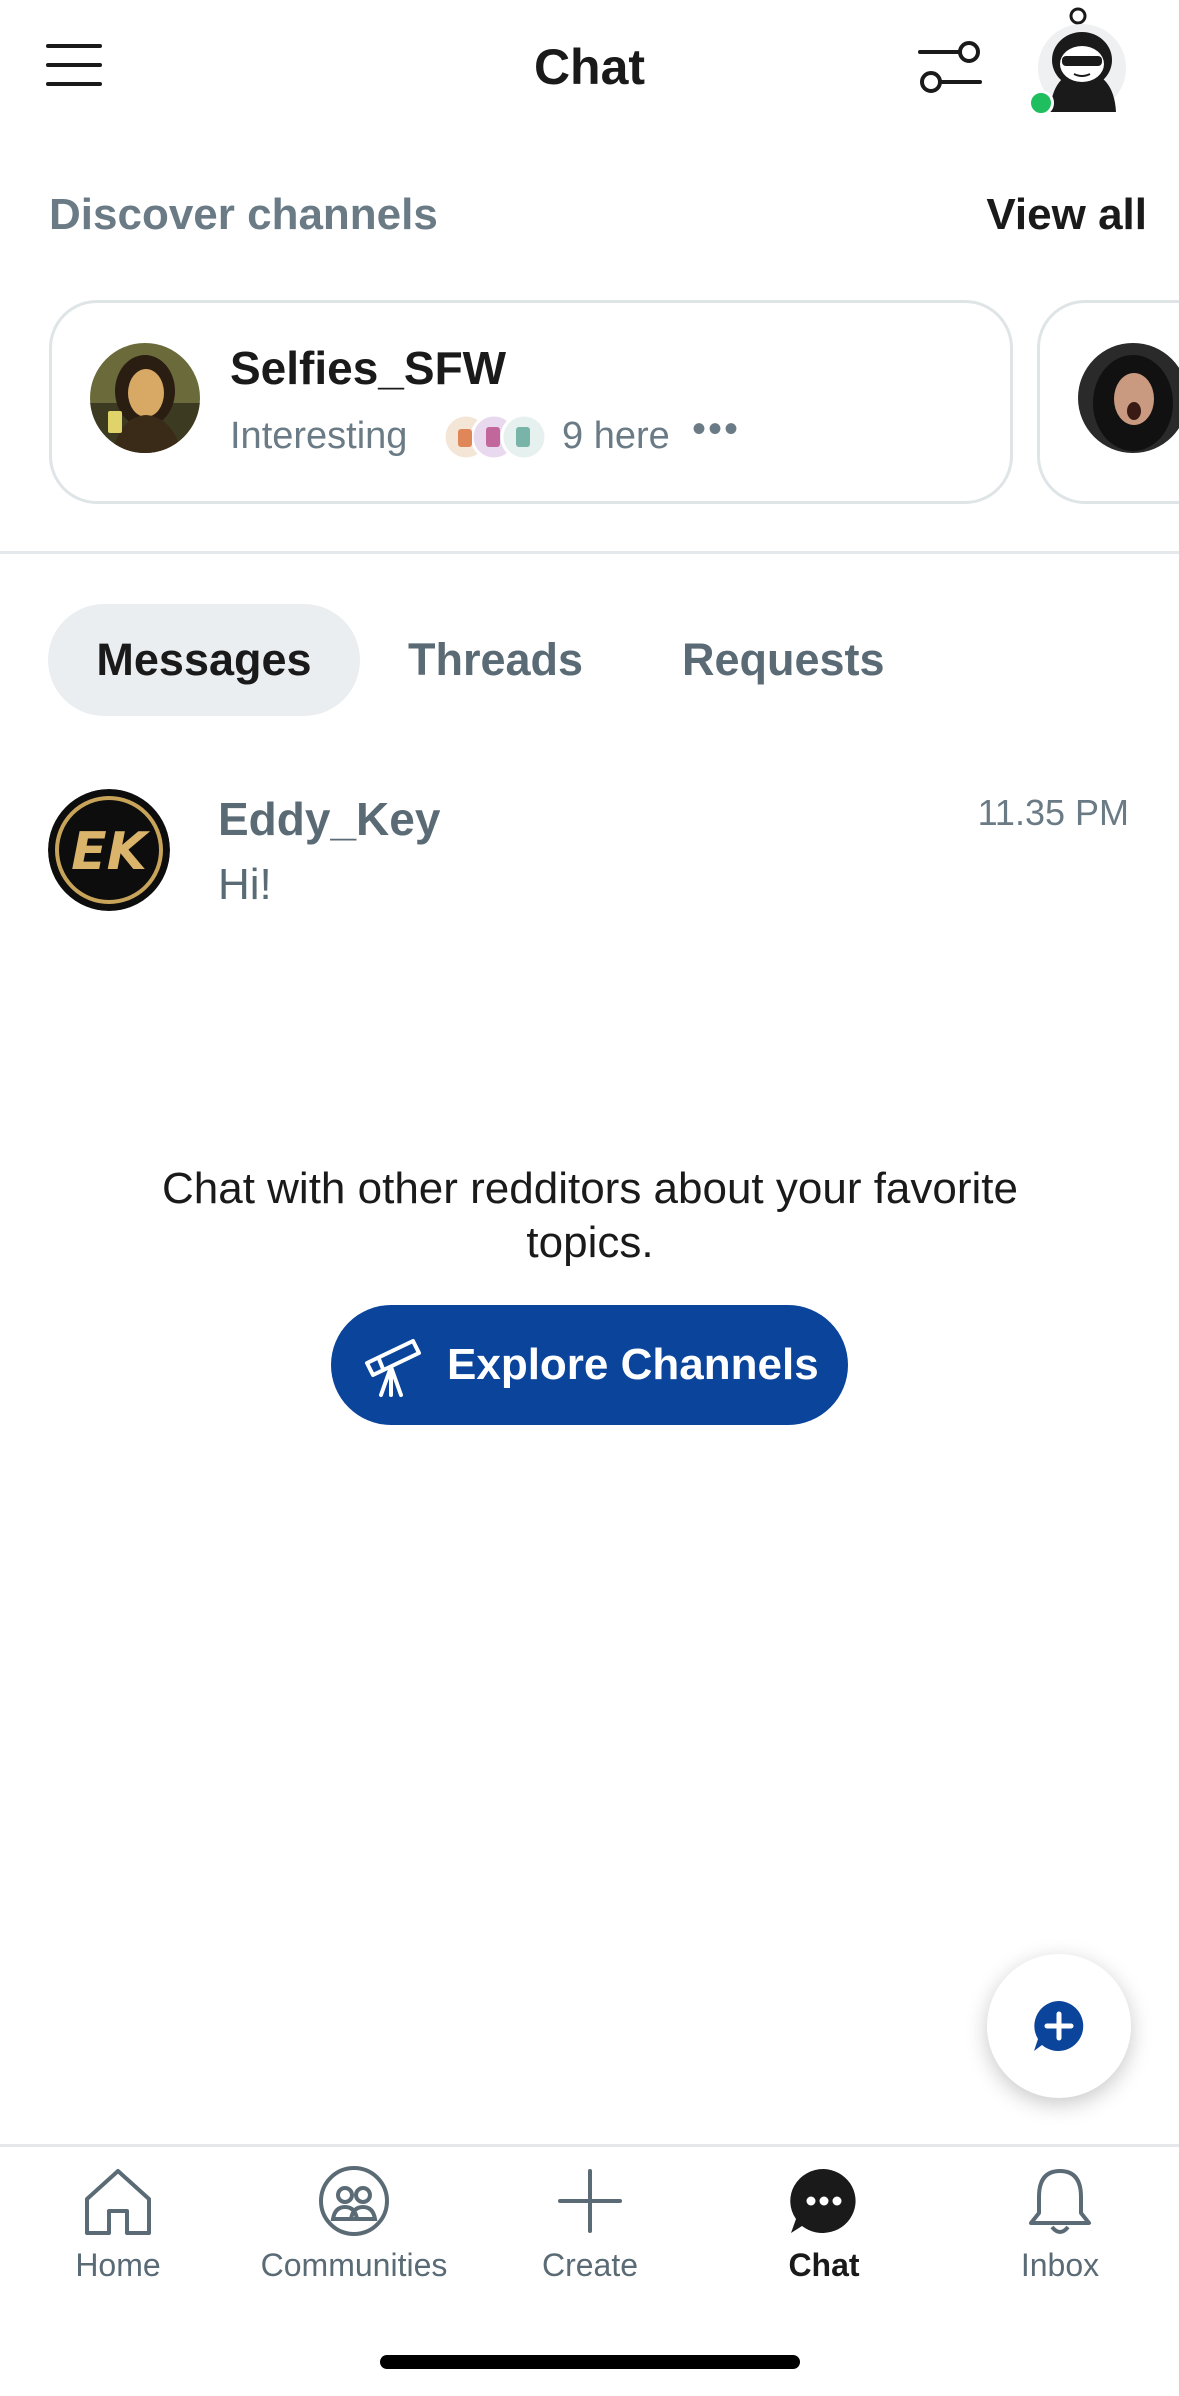 The width and height of the screenshot is (1179, 2396). Describe the element at coordinates (204, 660) in the screenshot. I see `tab-messages: Messages` at that location.